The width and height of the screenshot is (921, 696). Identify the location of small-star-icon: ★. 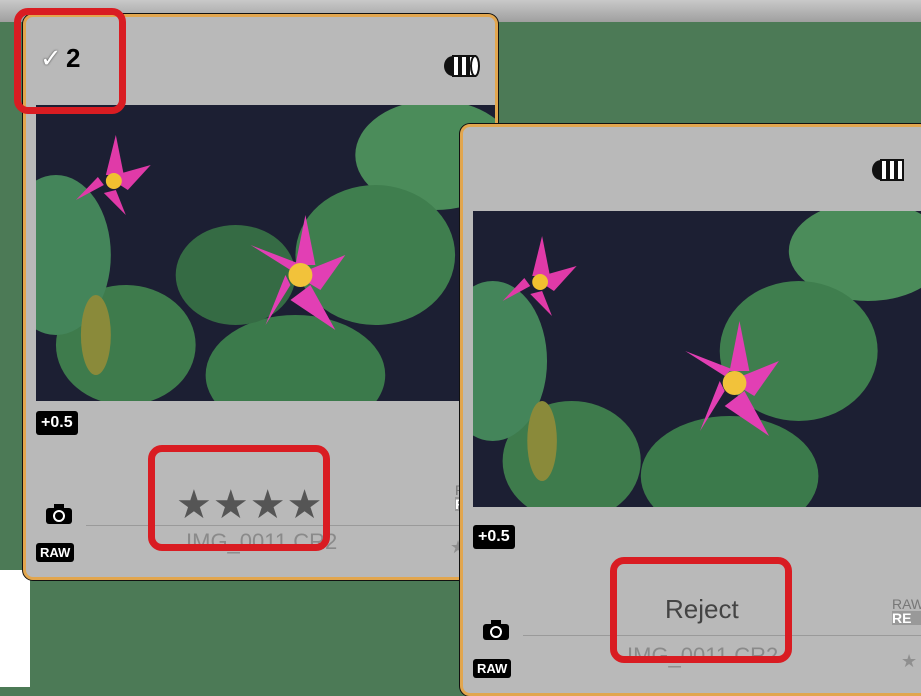
(909, 661).